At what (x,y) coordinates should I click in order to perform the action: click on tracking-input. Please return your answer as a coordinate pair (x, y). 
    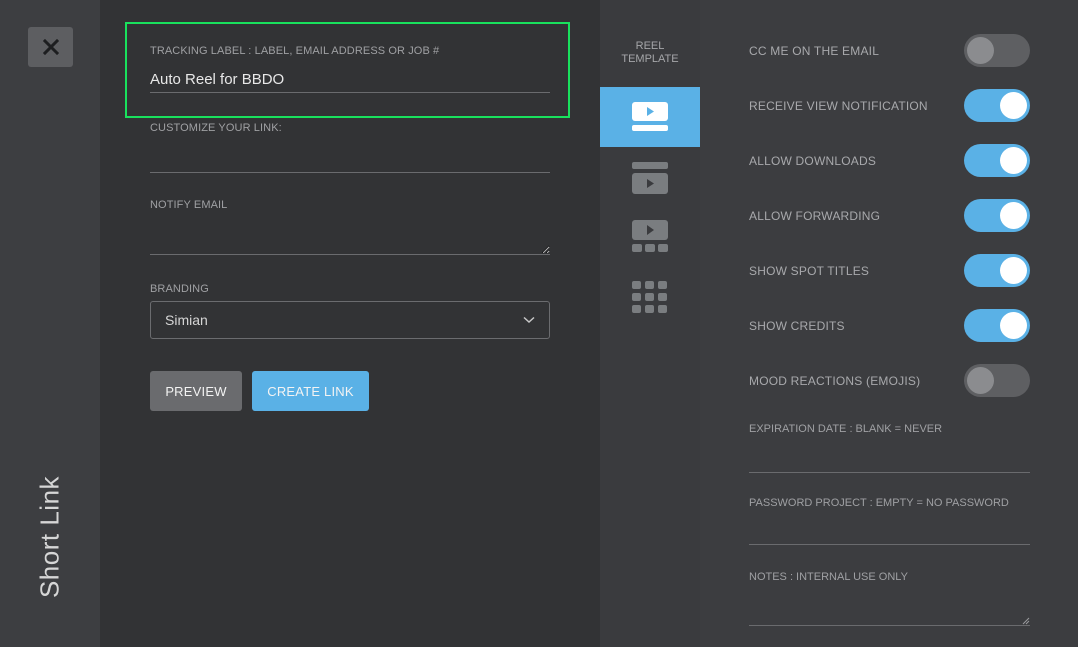
    Looking at the image, I should click on (350, 79).